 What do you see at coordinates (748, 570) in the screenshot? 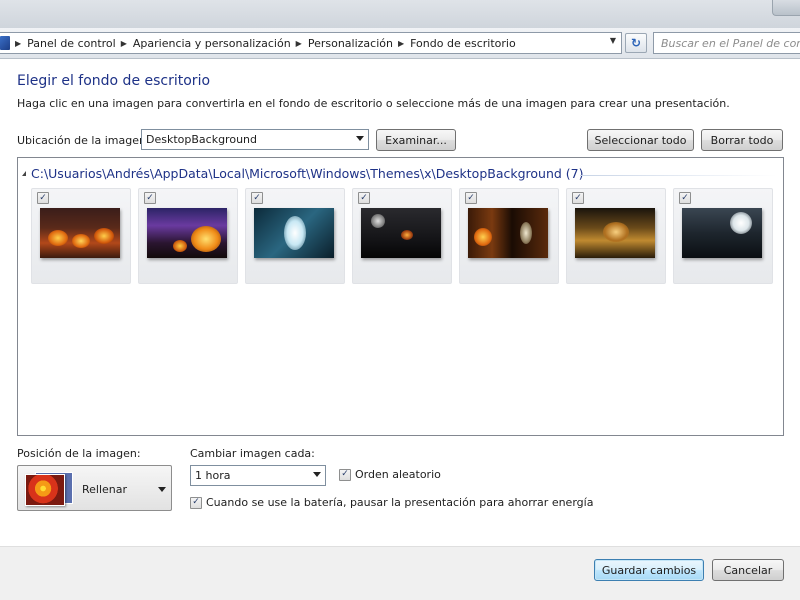
I see `cancel-button: Cancelar` at bounding box center [748, 570].